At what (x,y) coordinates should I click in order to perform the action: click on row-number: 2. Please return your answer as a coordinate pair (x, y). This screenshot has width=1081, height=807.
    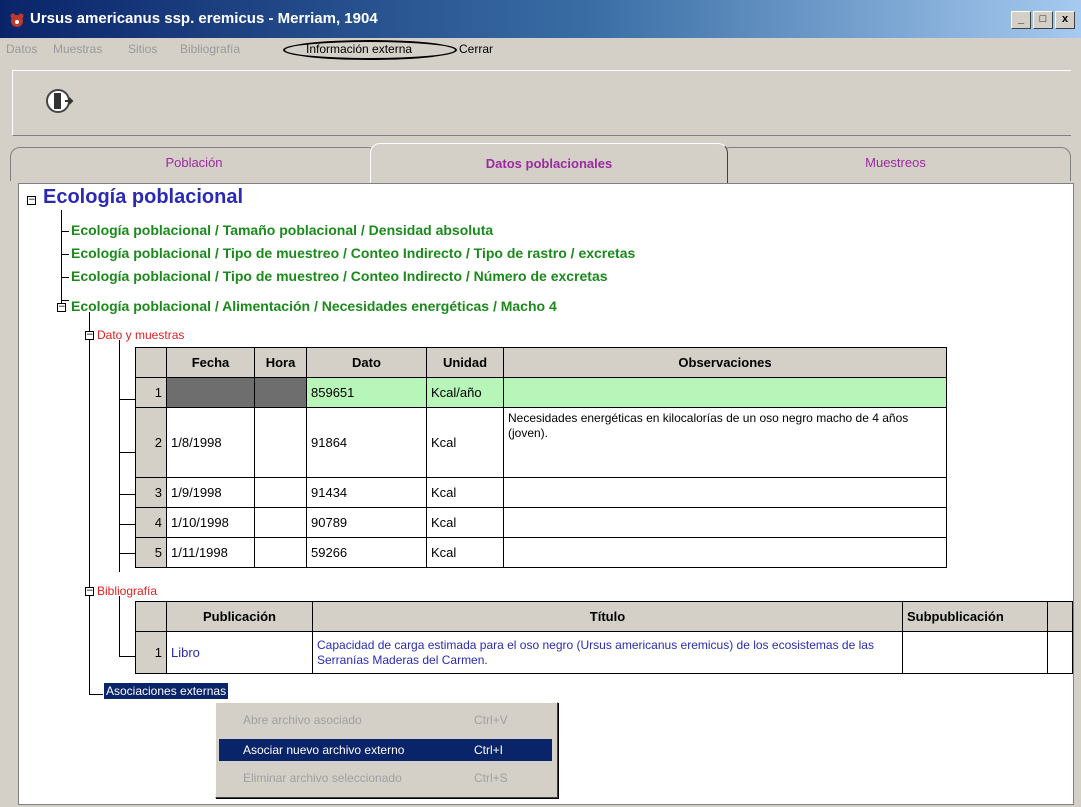
    Looking at the image, I should click on (151, 442).